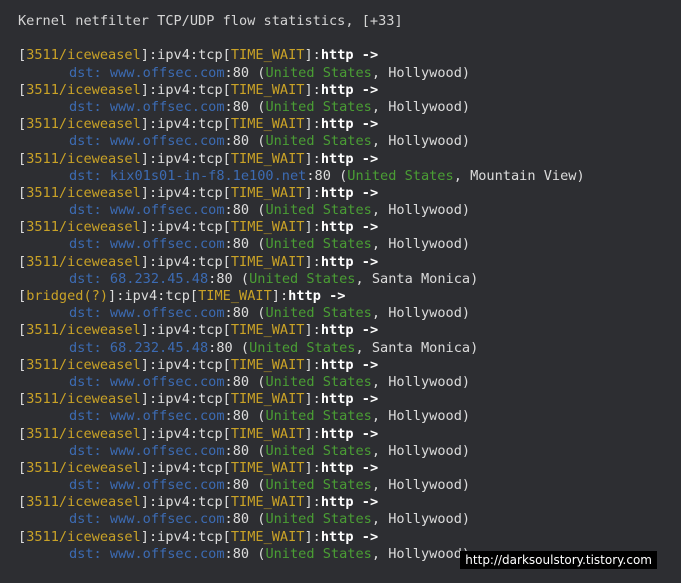 The image size is (681, 583). What do you see at coordinates (523, 175) in the screenshot?
I see `dst-city: Mountain View` at bounding box center [523, 175].